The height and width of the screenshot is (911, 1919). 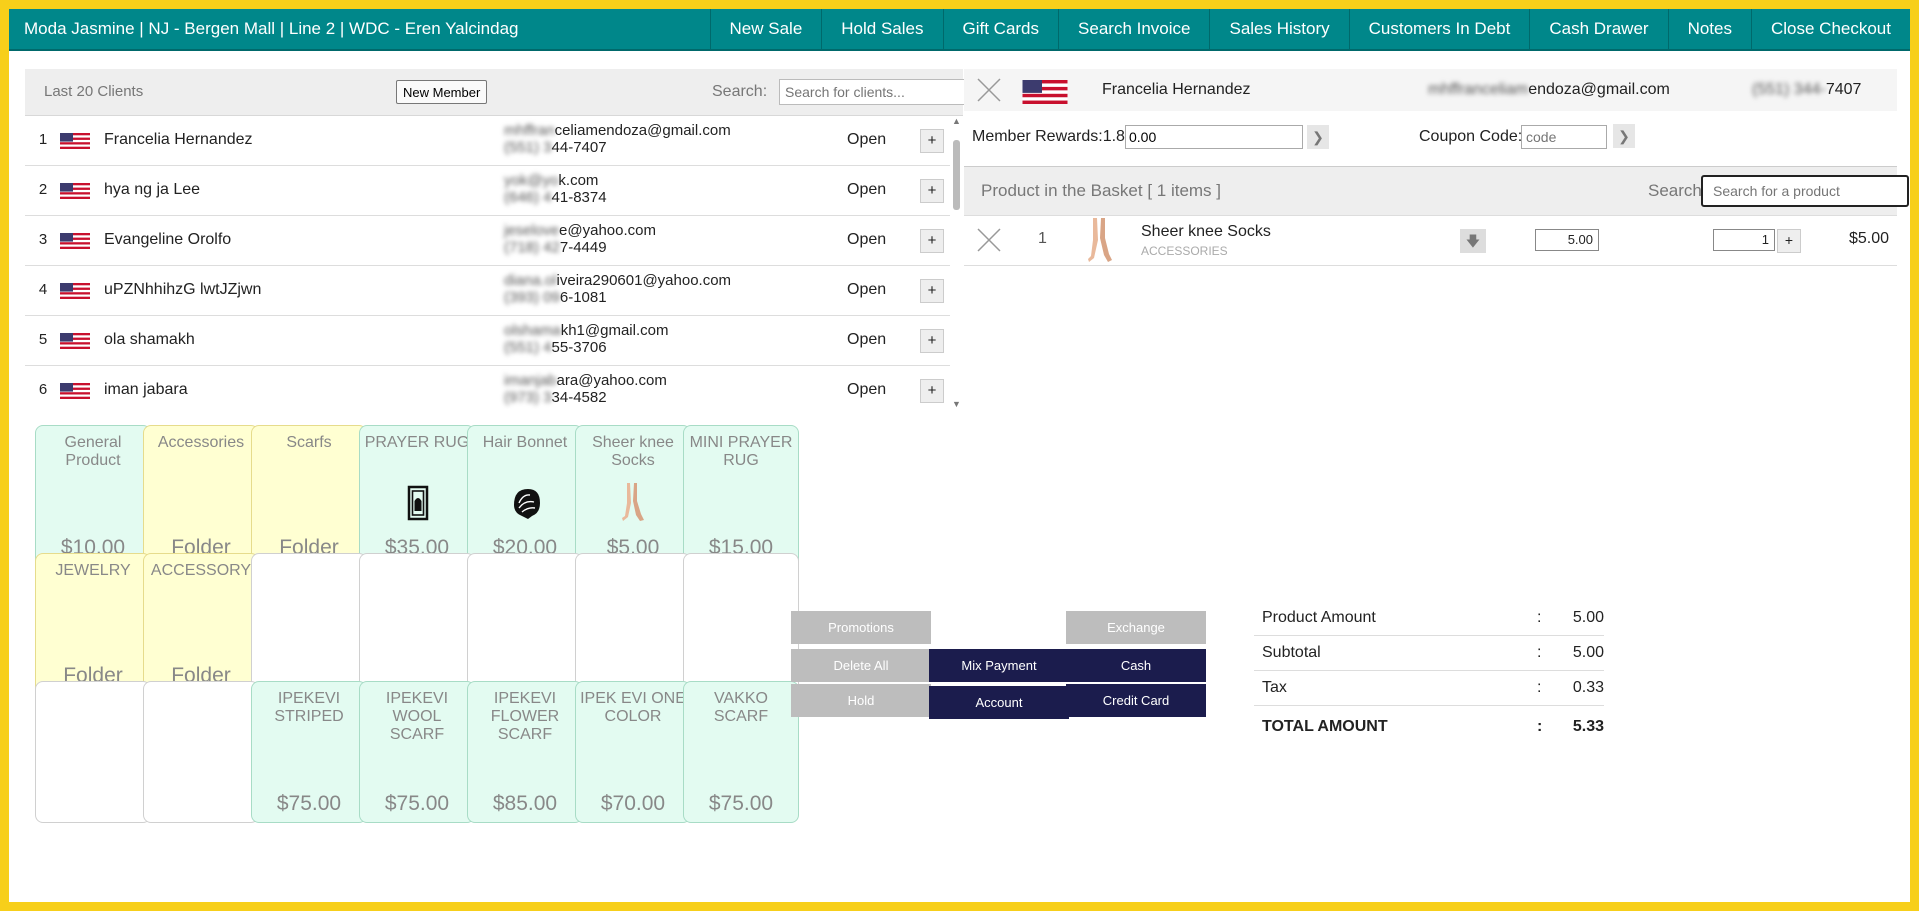 I want to click on credit-card-button: Credit Card, so click(x=1136, y=700).